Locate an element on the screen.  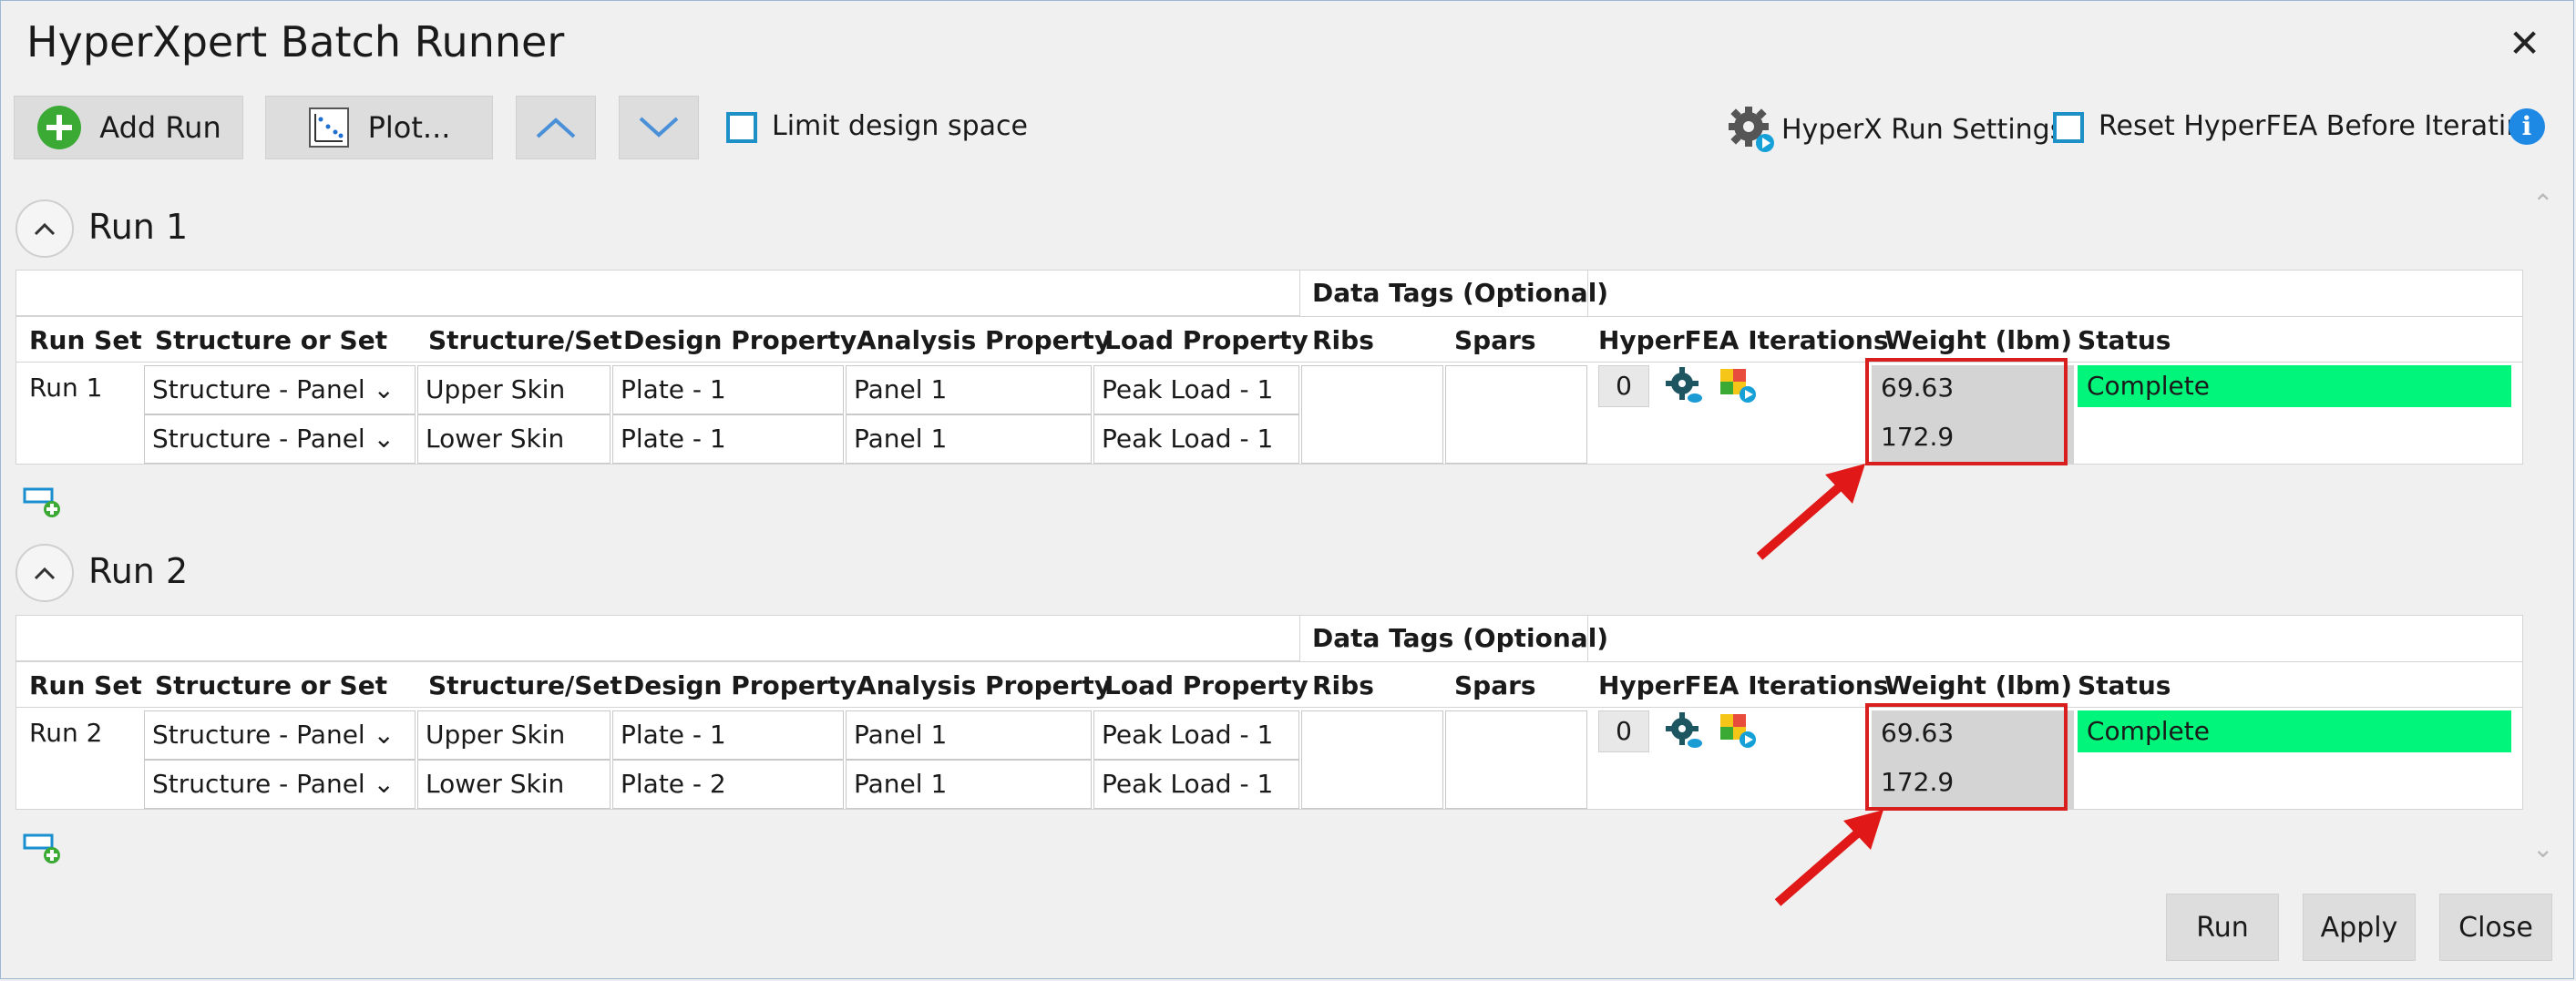
weight-highlight-box is located at coordinates (1967, 757).